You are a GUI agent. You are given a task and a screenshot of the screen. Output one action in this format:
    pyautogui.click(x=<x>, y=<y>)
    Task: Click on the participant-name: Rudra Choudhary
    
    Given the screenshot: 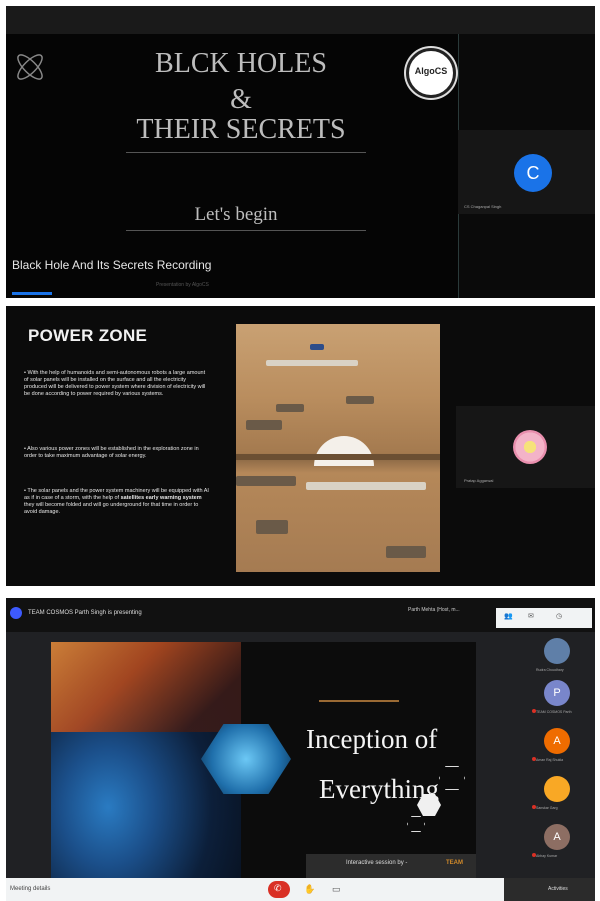 What is the action you would take?
    pyautogui.click(x=550, y=670)
    